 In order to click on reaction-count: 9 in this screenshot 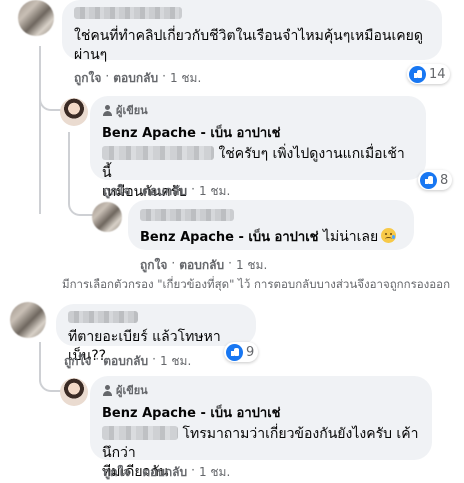, I will do `click(241, 352)`.